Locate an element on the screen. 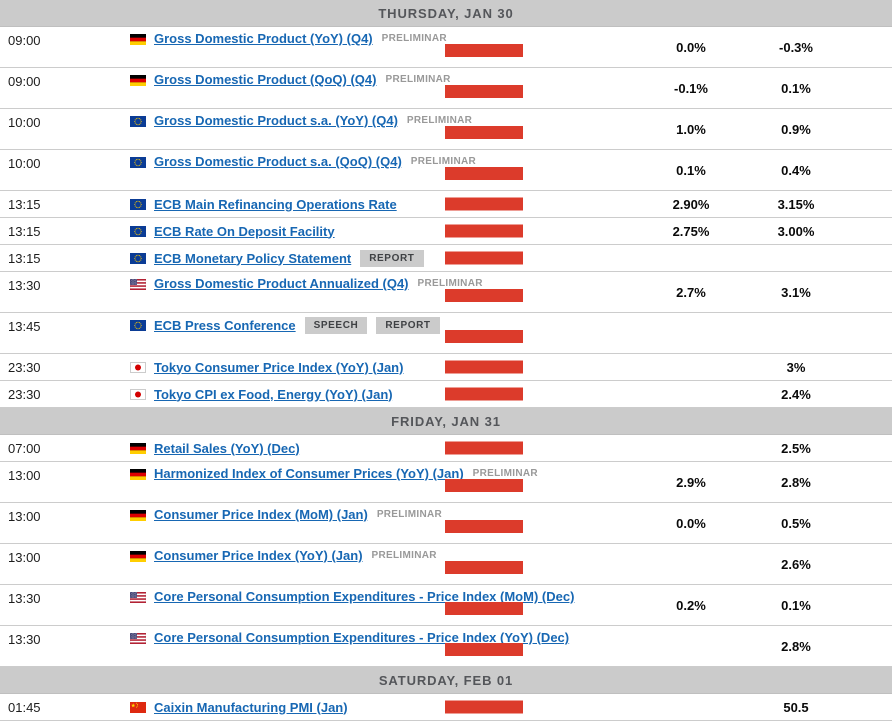 The height and width of the screenshot is (721, 892). event-time: 13:45 is located at coordinates (24, 326).